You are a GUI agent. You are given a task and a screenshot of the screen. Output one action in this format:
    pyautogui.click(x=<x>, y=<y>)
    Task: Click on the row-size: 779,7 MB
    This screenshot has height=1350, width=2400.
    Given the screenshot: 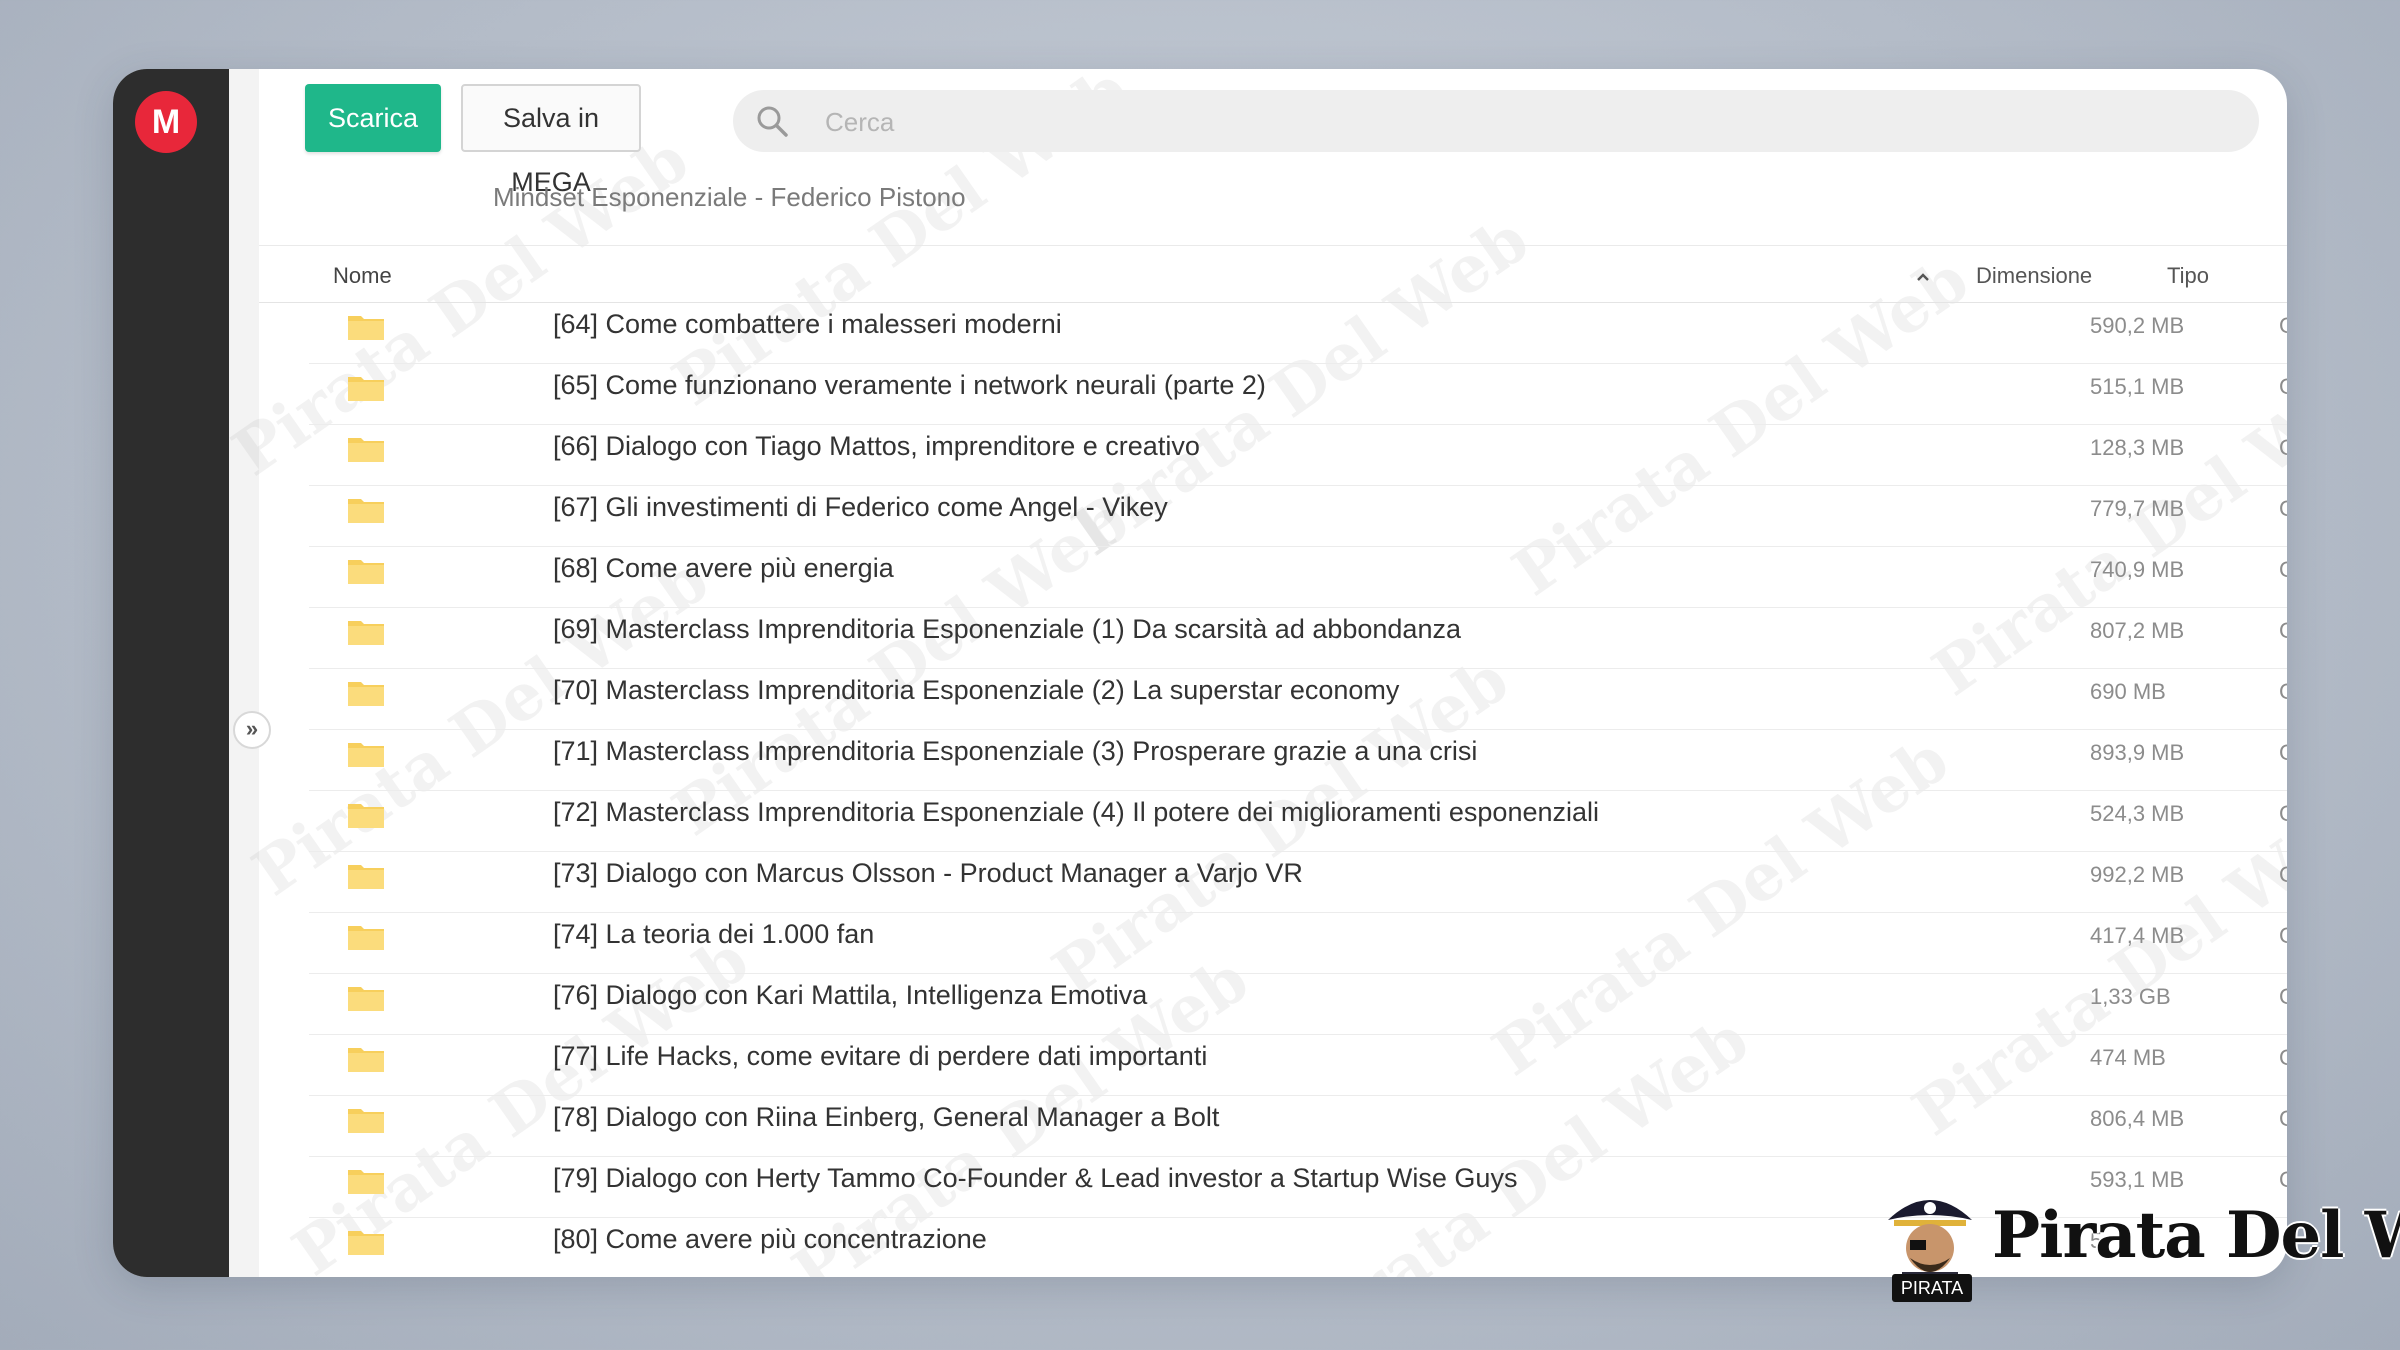 What is the action you would take?
    pyautogui.click(x=2137, y=508)
    